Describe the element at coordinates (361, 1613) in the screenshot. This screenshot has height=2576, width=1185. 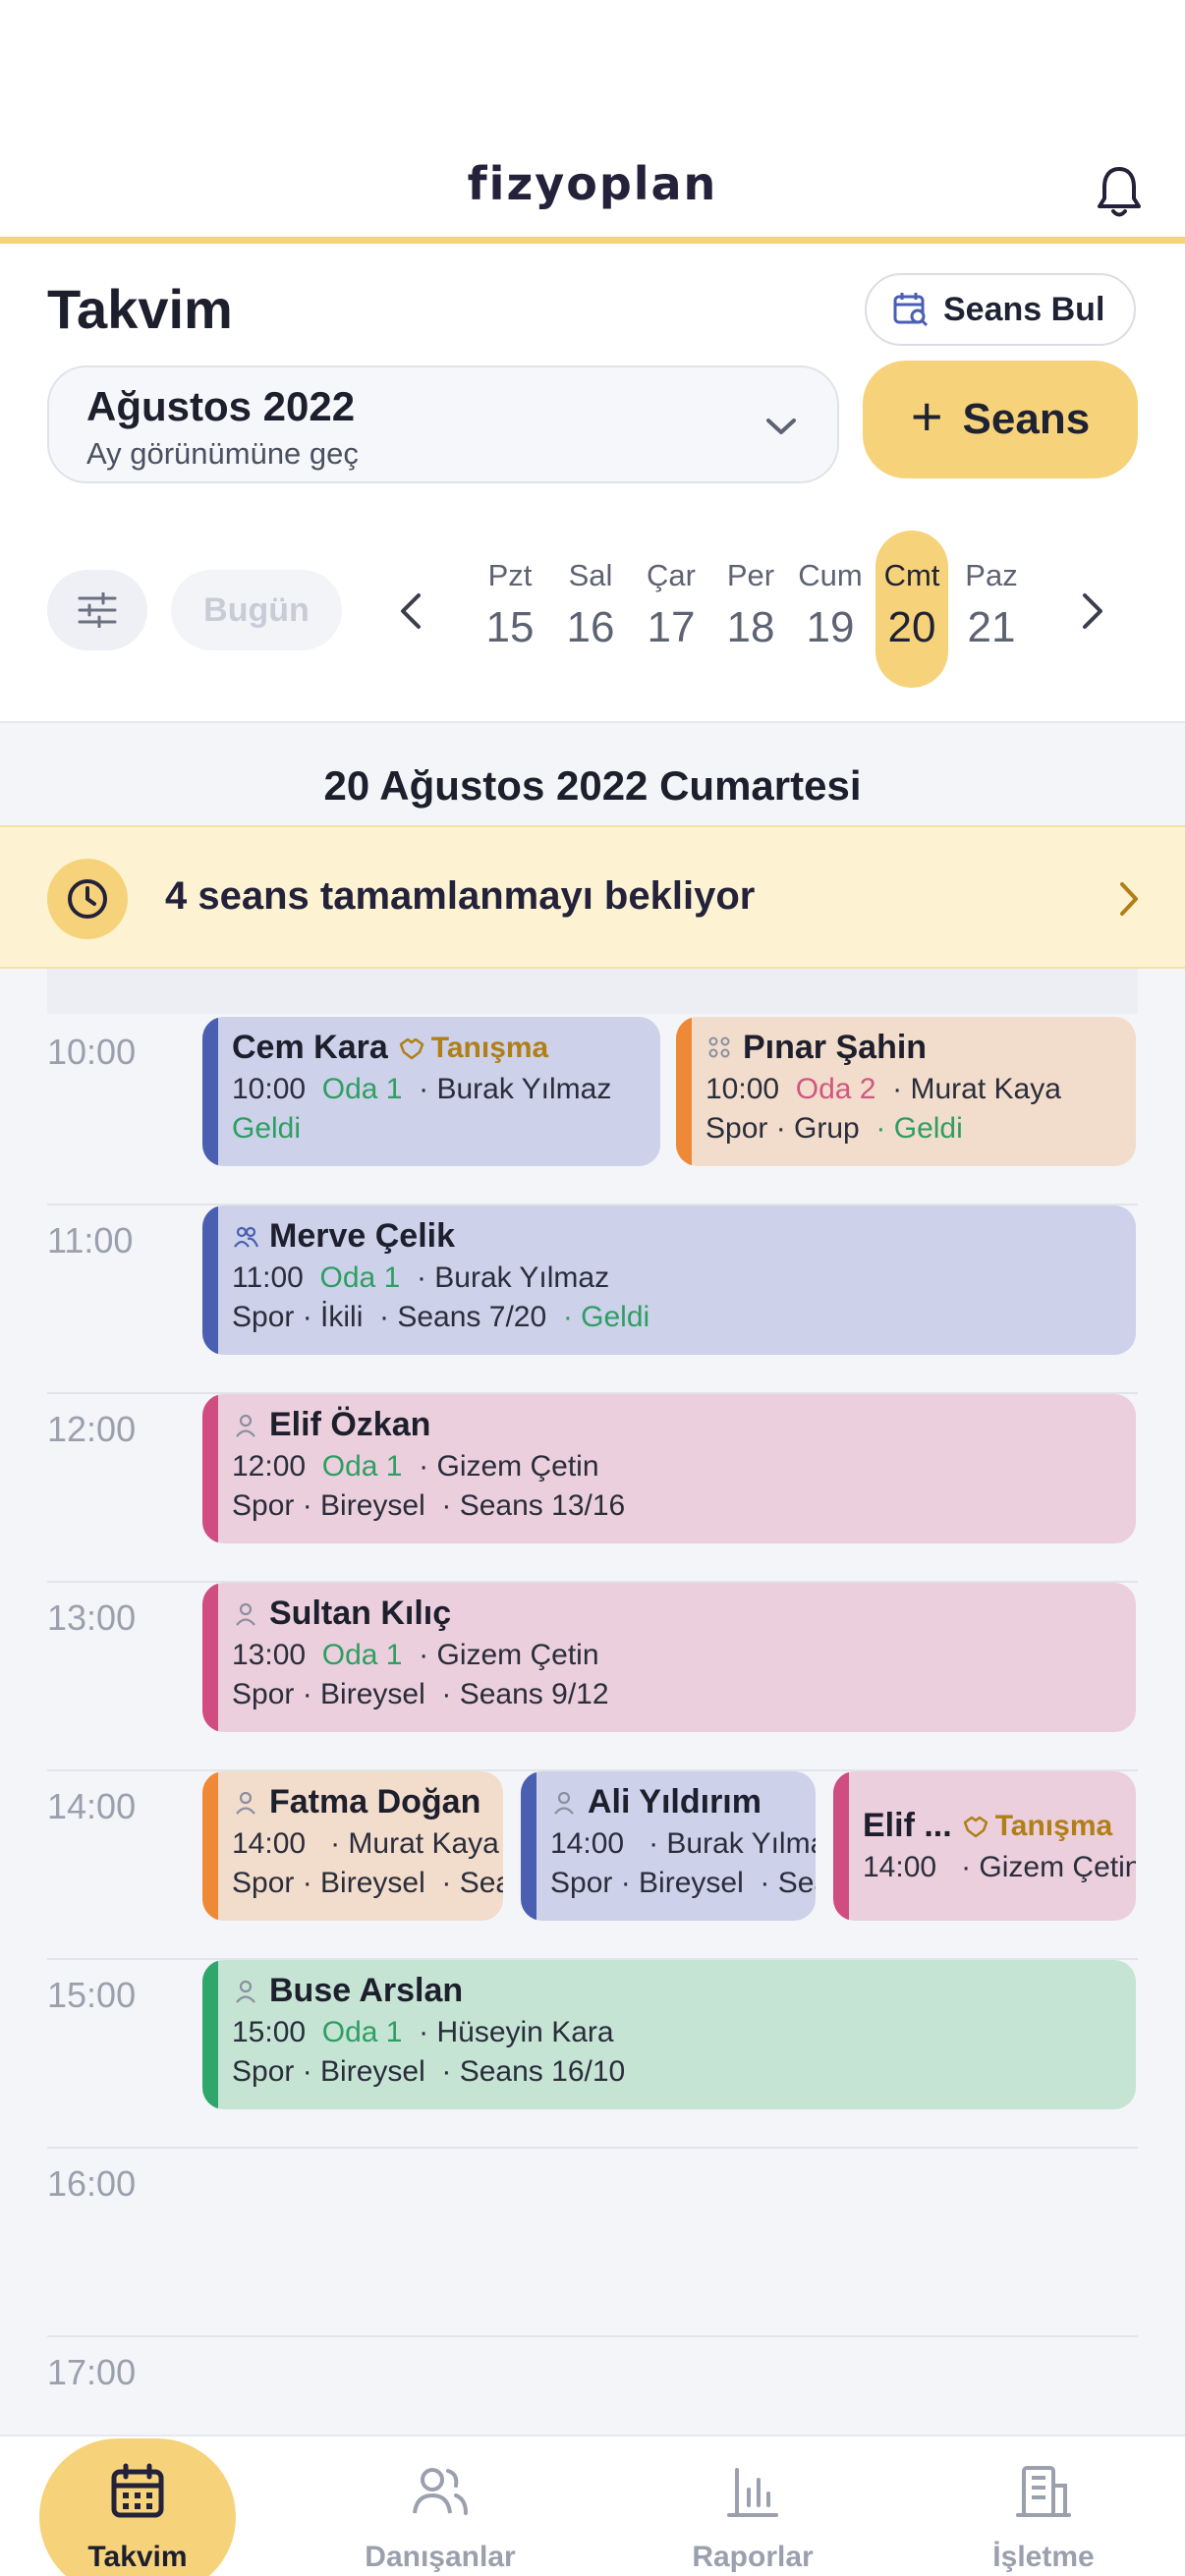
I see `client-name: Sultan Kılıç` at that location.